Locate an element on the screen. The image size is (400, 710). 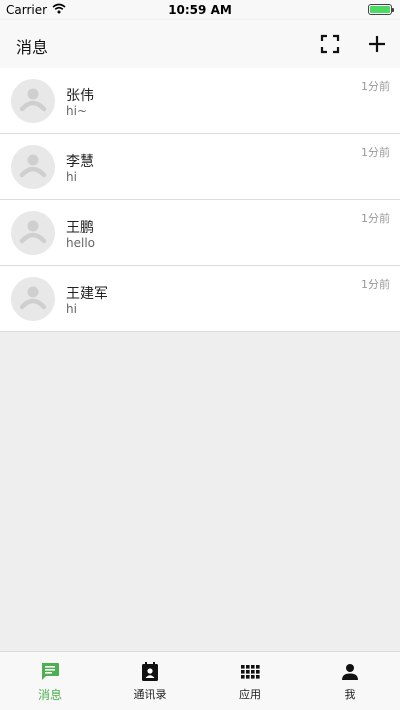
conversation-item: 李慧 hi 1分前 is located at coordinates (200, 167).